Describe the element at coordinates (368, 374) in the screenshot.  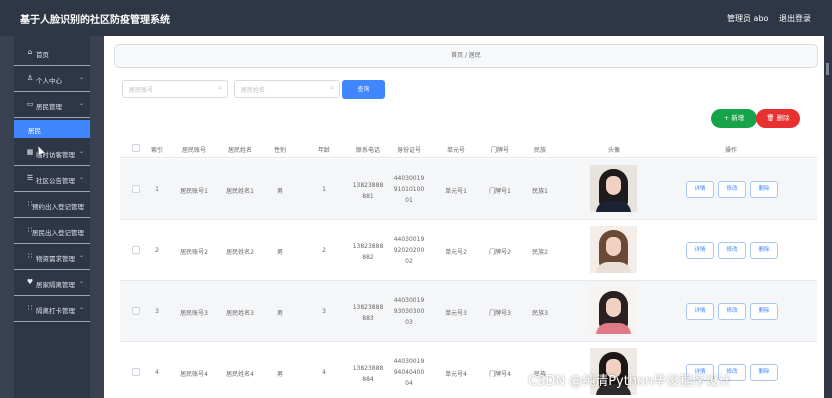
I see `cell-phone: 13823888 884` at that location.